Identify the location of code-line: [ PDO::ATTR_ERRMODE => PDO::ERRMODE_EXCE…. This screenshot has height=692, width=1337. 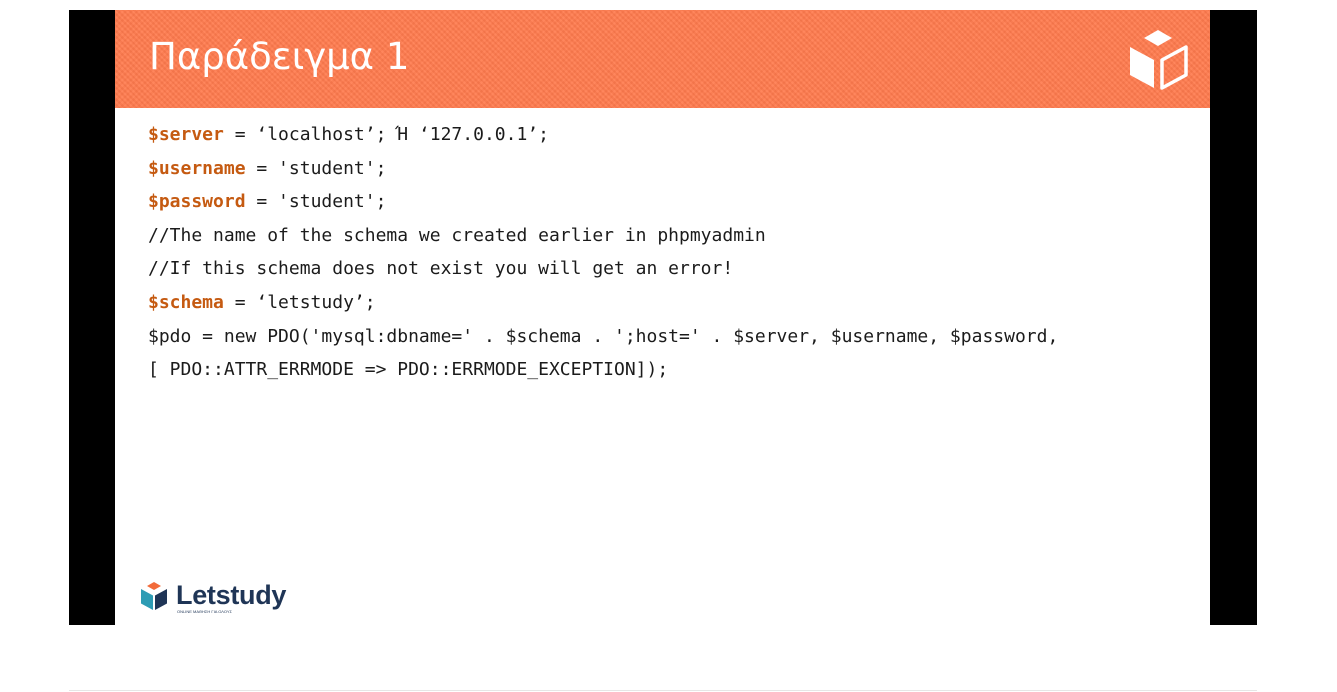
(603, 370).